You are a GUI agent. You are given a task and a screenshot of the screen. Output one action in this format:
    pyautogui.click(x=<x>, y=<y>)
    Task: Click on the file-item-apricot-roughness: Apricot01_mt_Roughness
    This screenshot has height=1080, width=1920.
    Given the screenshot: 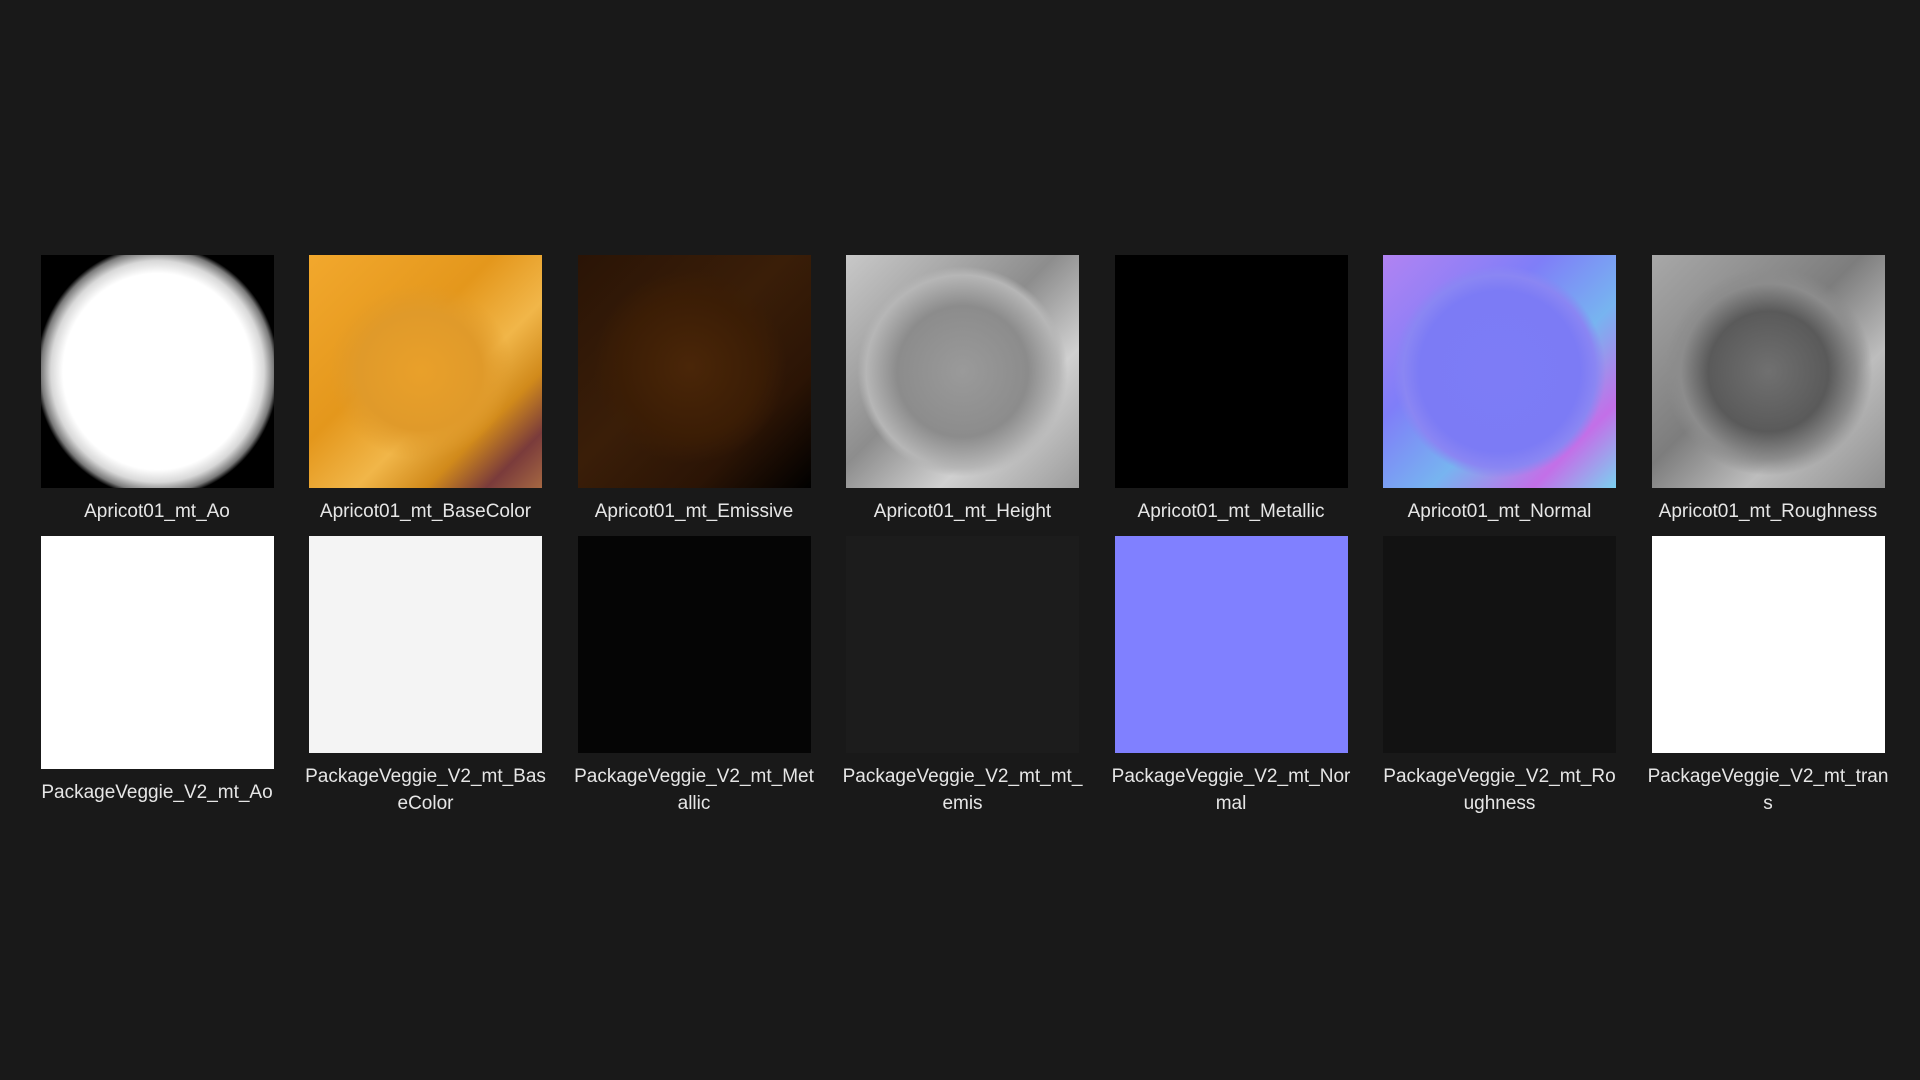 What is the action you would take?
    pyautogui.click(x=1768, y=395)
    